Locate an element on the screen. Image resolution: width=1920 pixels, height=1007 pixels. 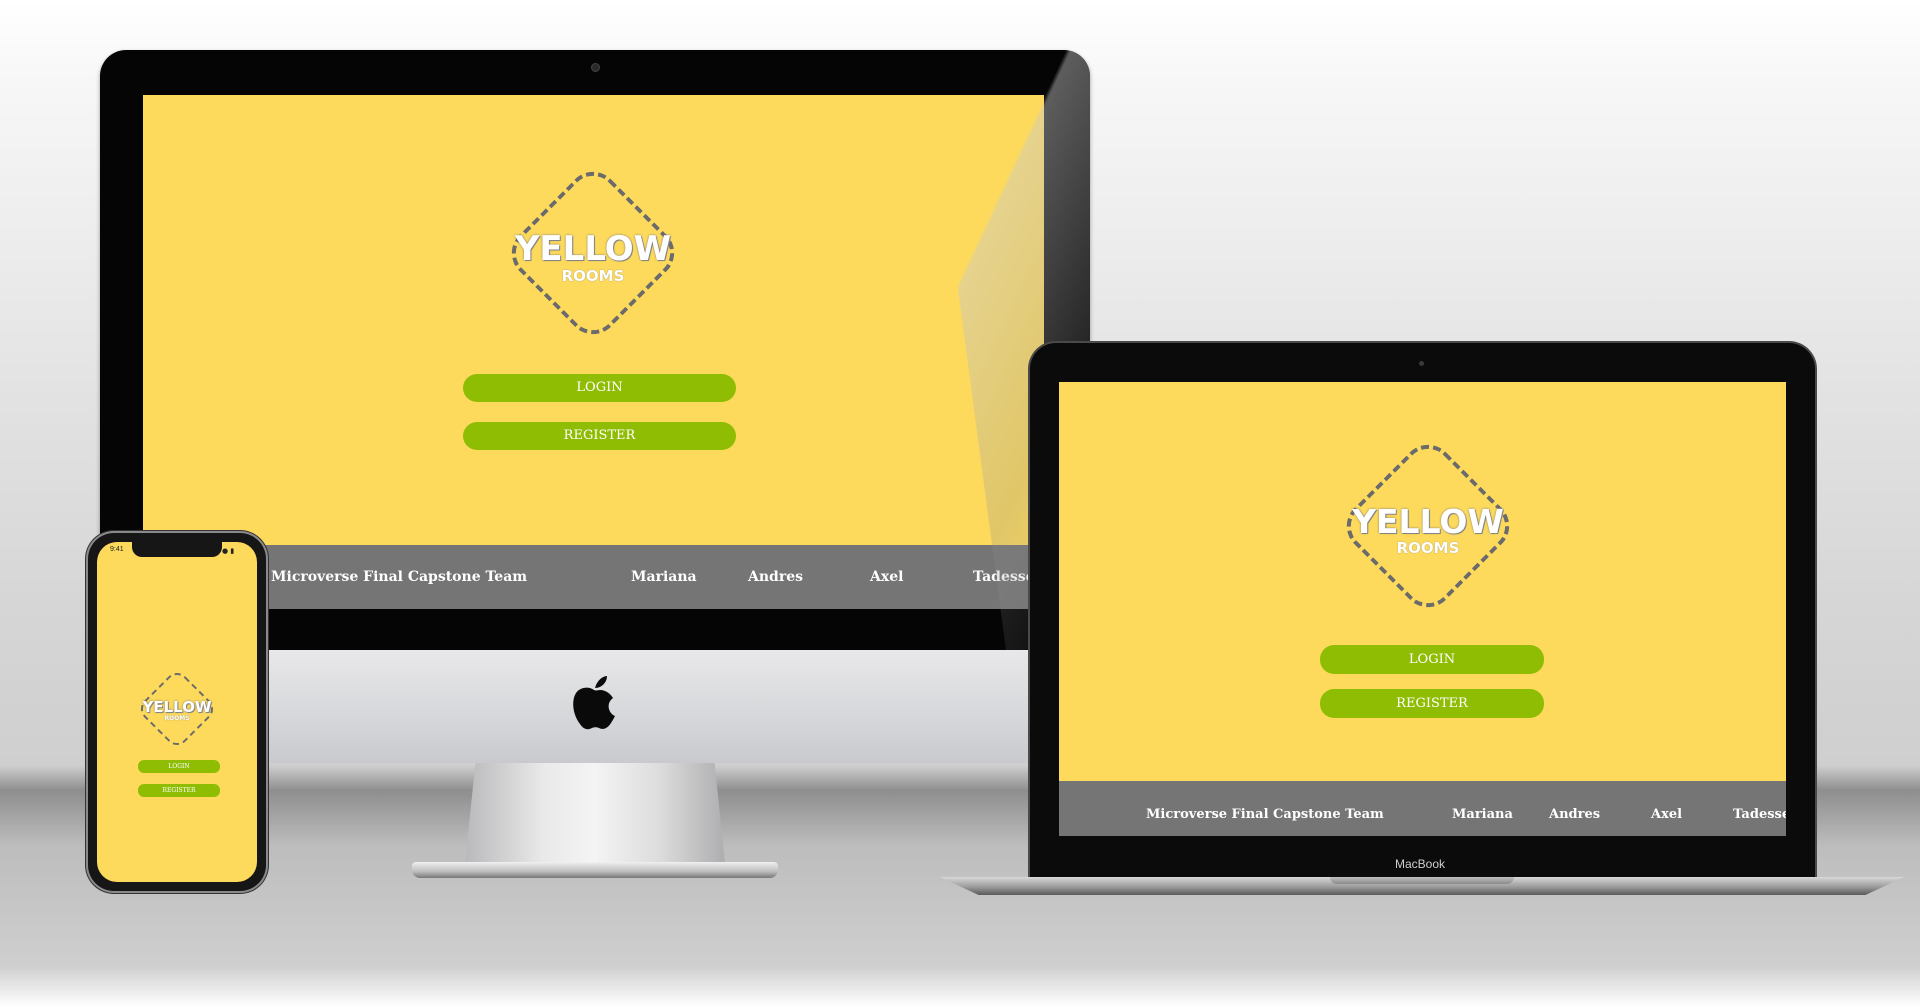
imac-camera is located at coordinates (595, 67).